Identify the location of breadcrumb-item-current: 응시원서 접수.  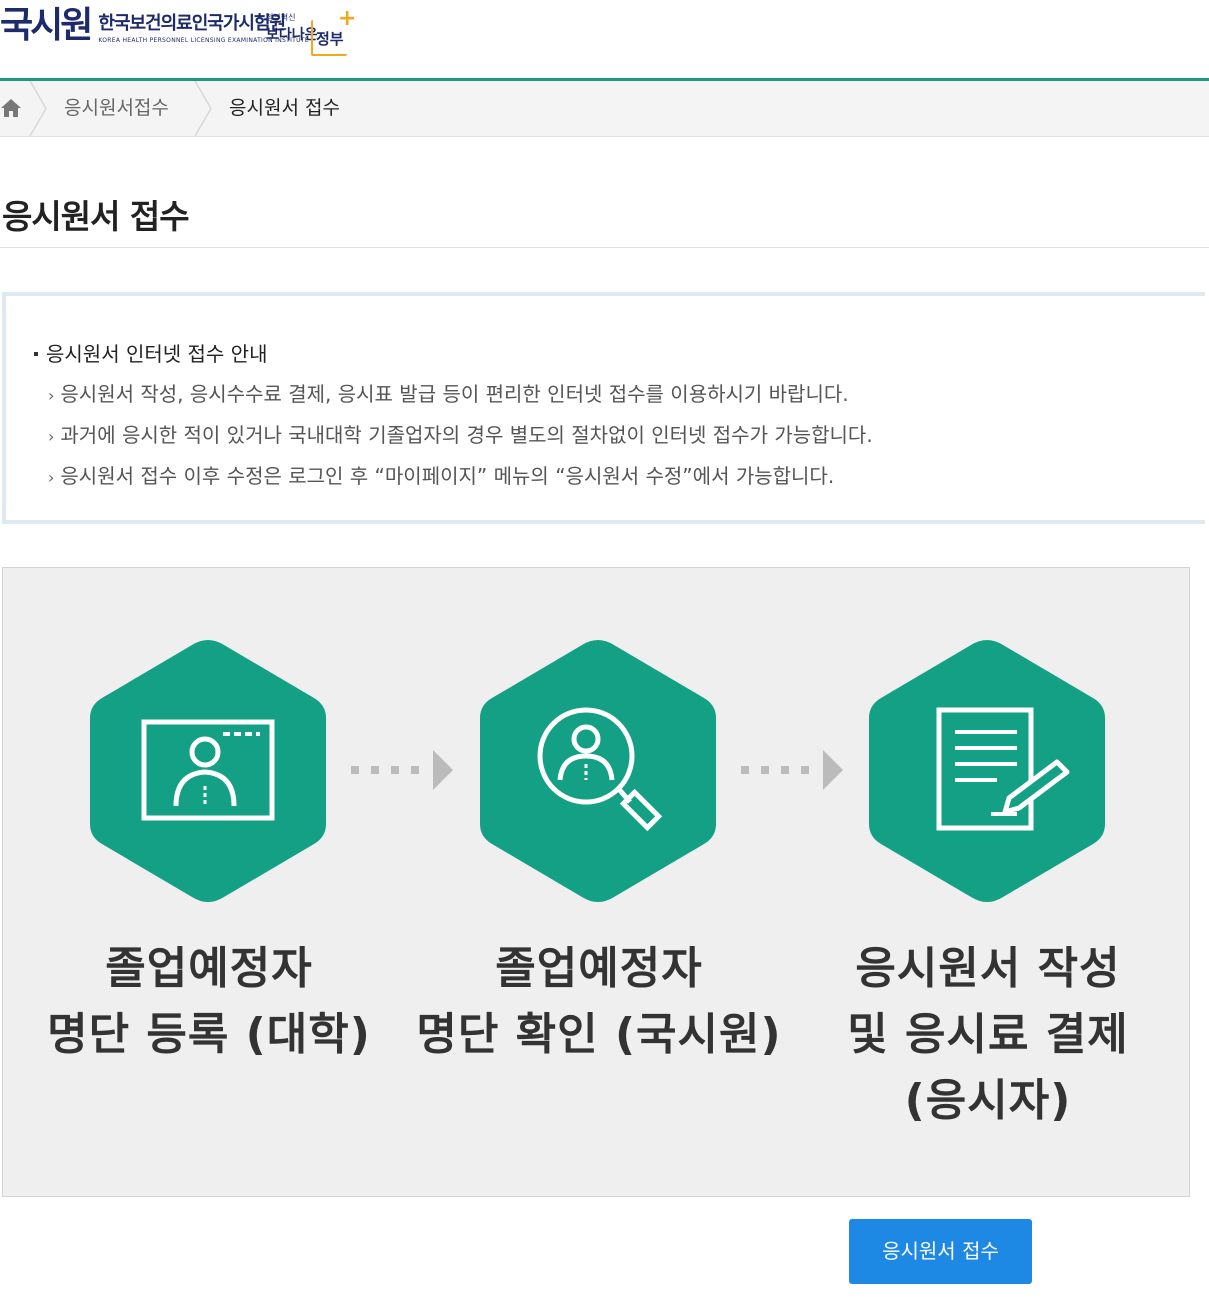
(284, 108).